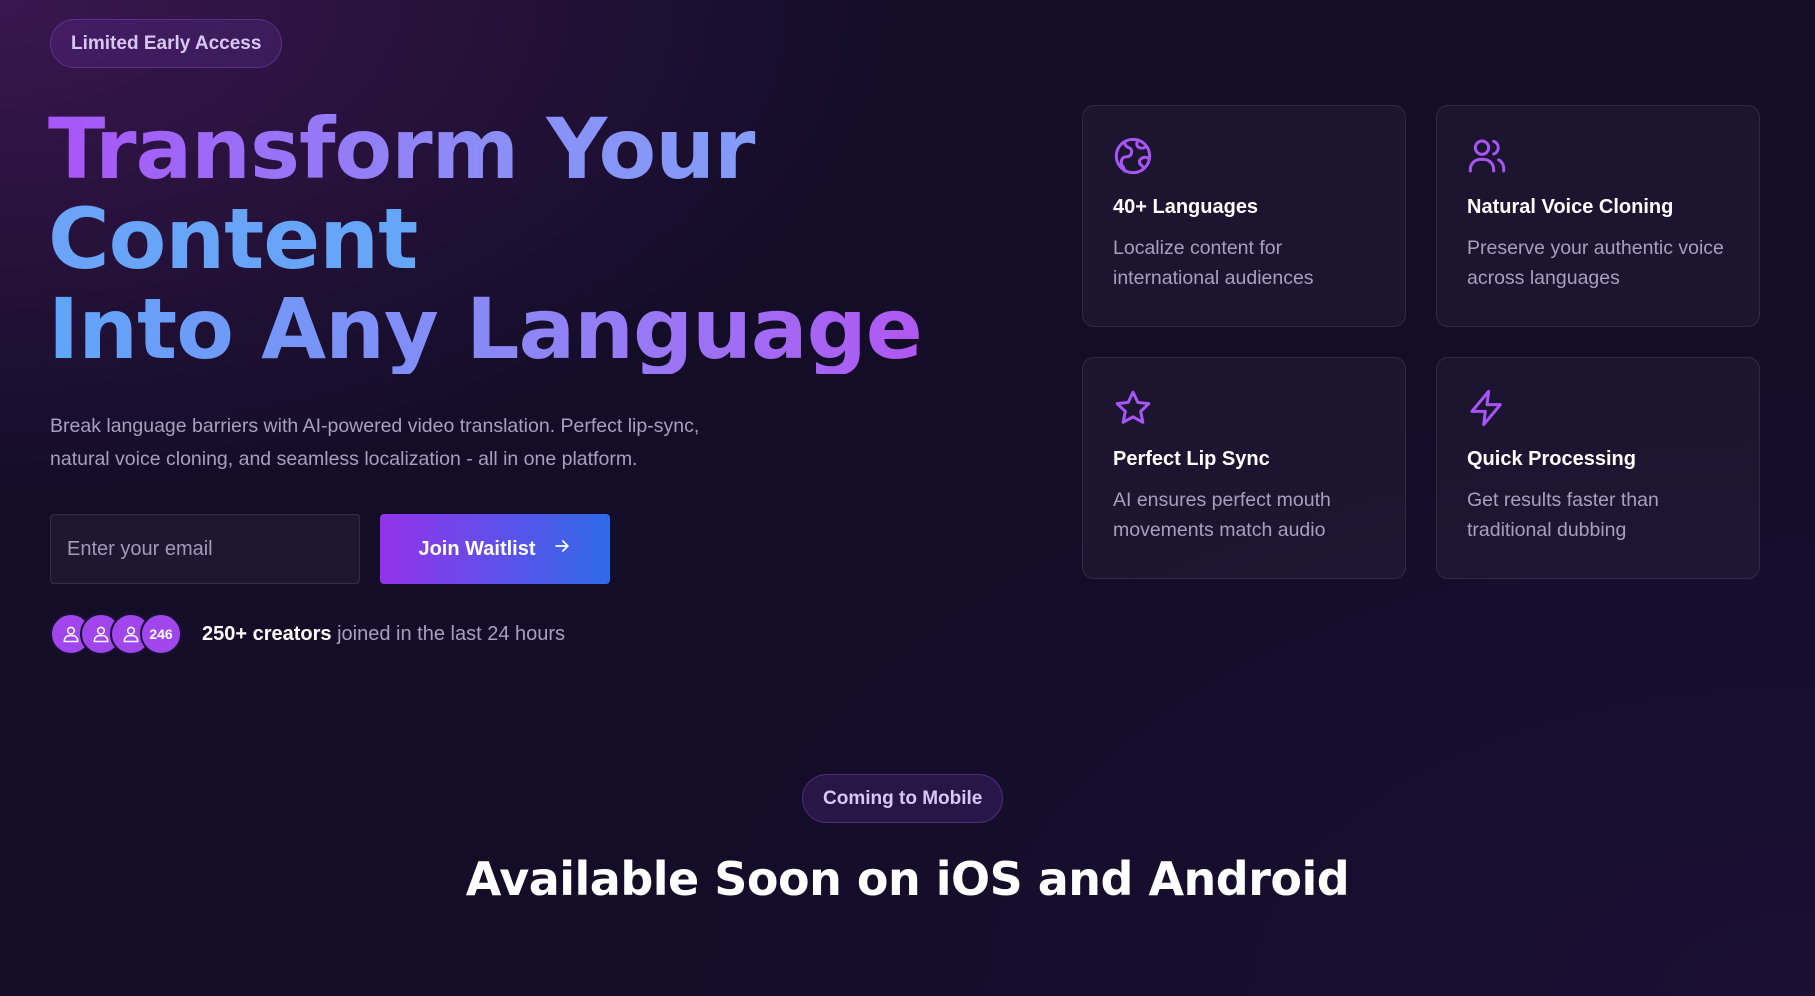 The width and height of the screenshot is (1815, 996). I want to click on join-waitlist-button: Join Waitlist, so click(495, 549).